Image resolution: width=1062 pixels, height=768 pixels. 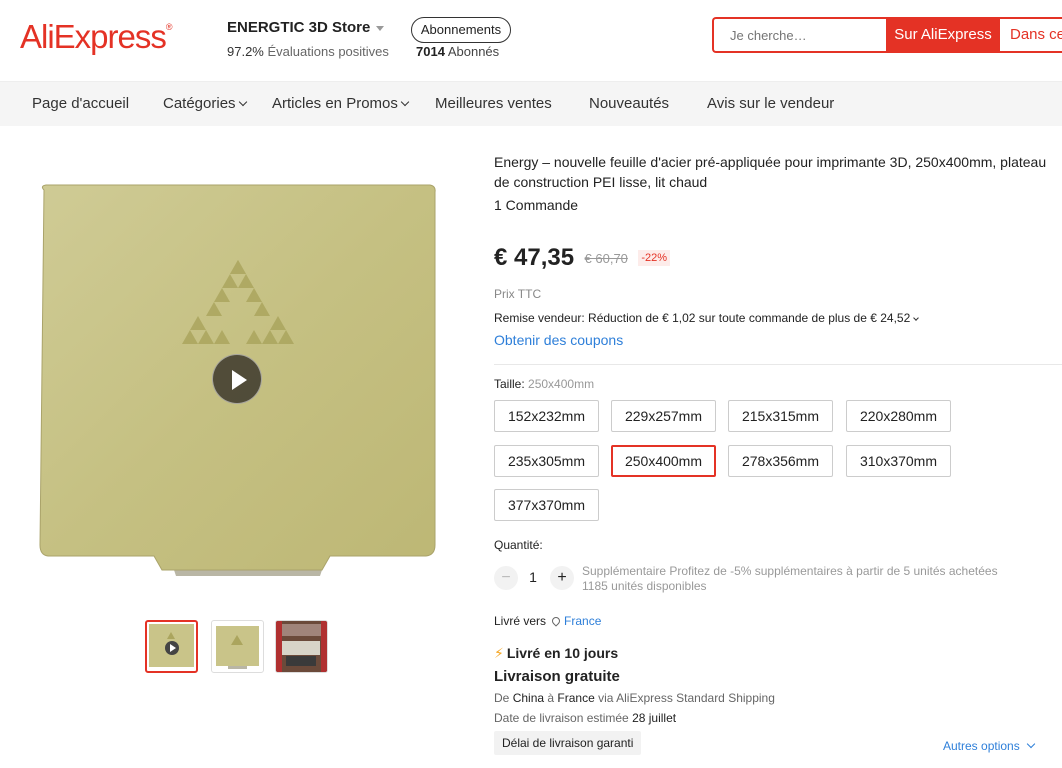 What do you see at coordinates (582, 621) in the screenshot?
I see `ship-to-country-link: France` at bounding box center [582, 621].